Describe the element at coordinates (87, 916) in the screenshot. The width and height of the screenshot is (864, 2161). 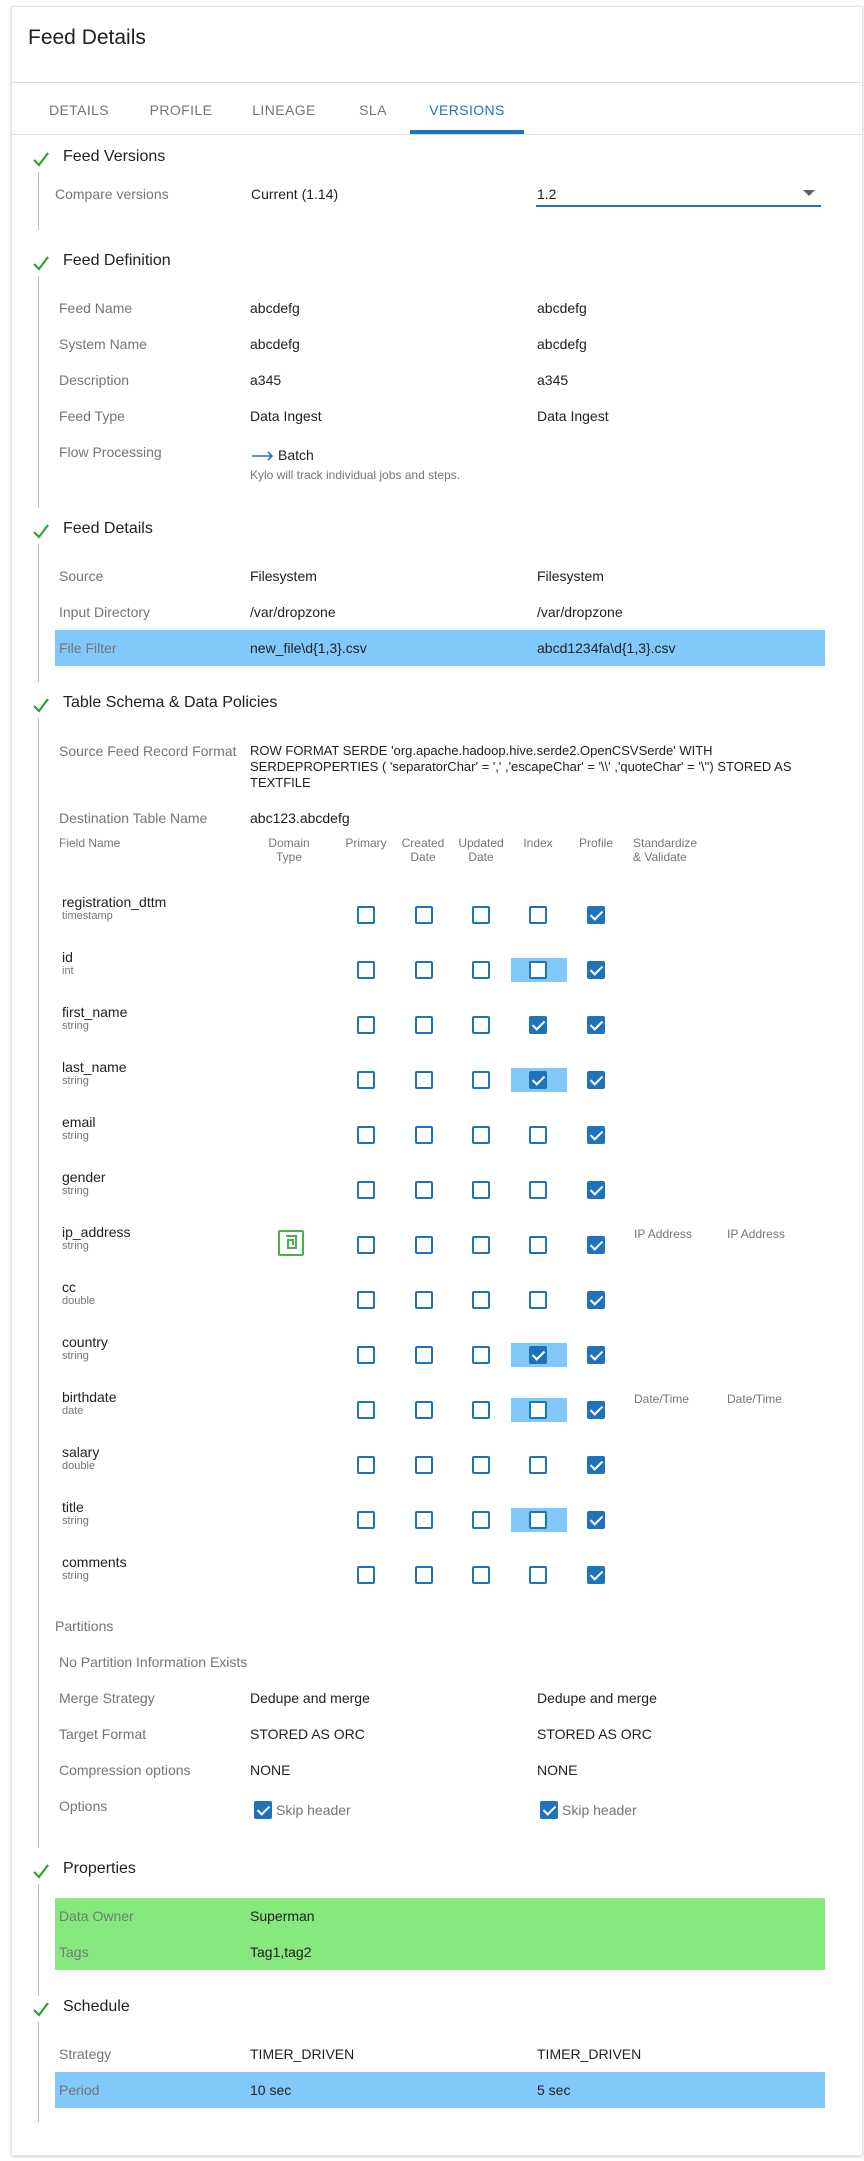
I see `field-type: timestamp` at that location.